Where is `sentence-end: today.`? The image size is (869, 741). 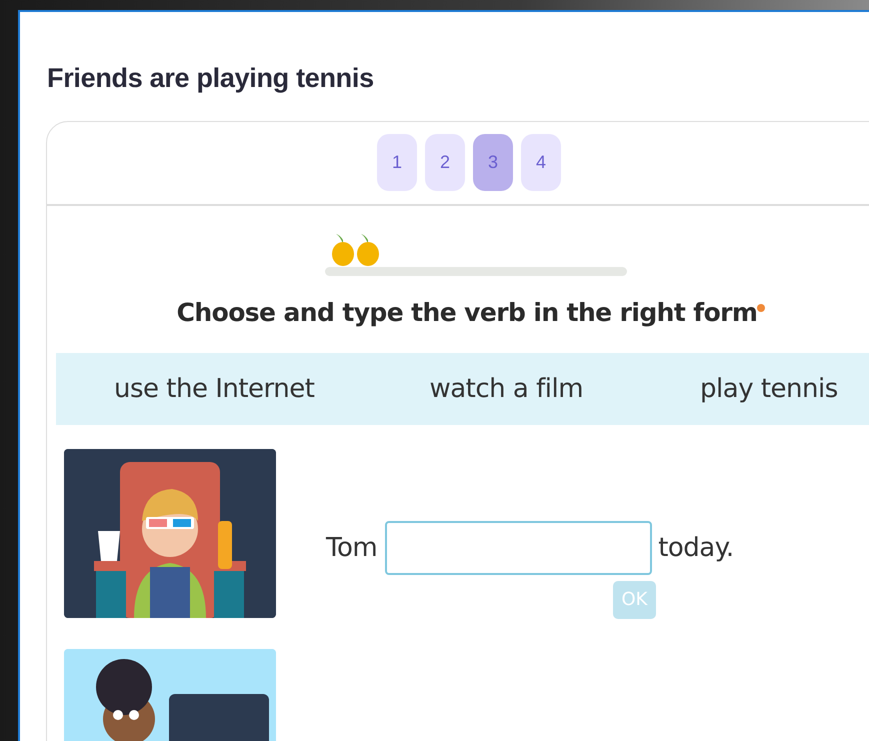 sentence-end: today. is located at coordinates (696, 548).